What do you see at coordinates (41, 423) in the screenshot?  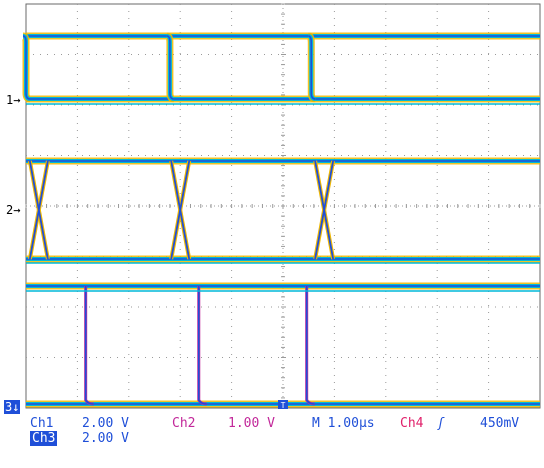 I see `ch1-label: Ch1` at bounding box center [41, 423].